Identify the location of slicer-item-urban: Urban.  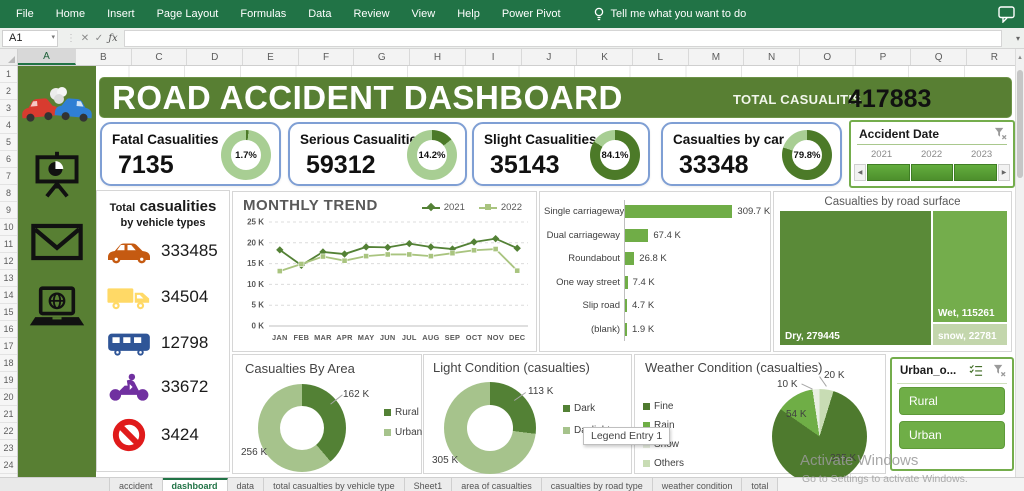
(952, 435).